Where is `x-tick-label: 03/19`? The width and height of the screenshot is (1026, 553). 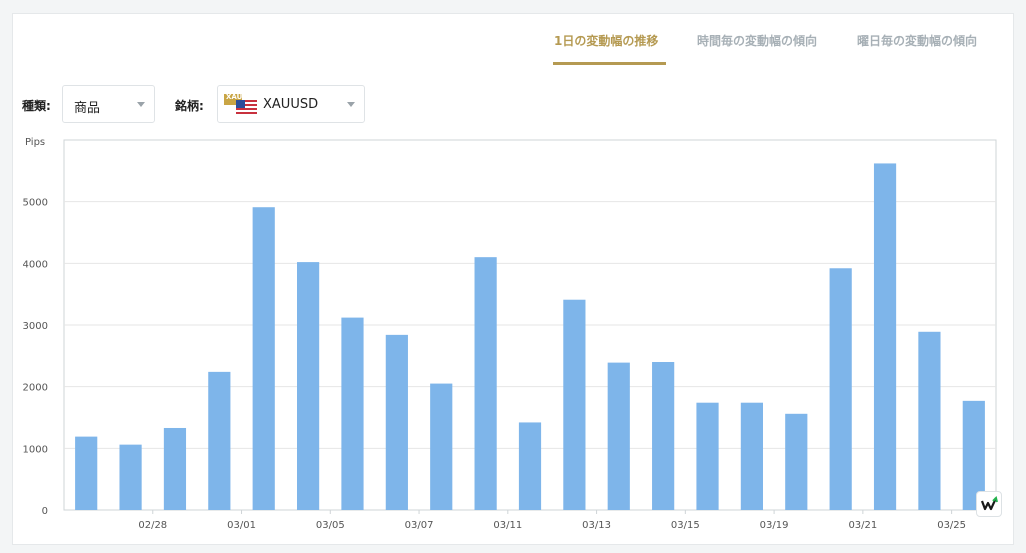
x-tick-label: 03/19 is located at coordinates (774, 525).